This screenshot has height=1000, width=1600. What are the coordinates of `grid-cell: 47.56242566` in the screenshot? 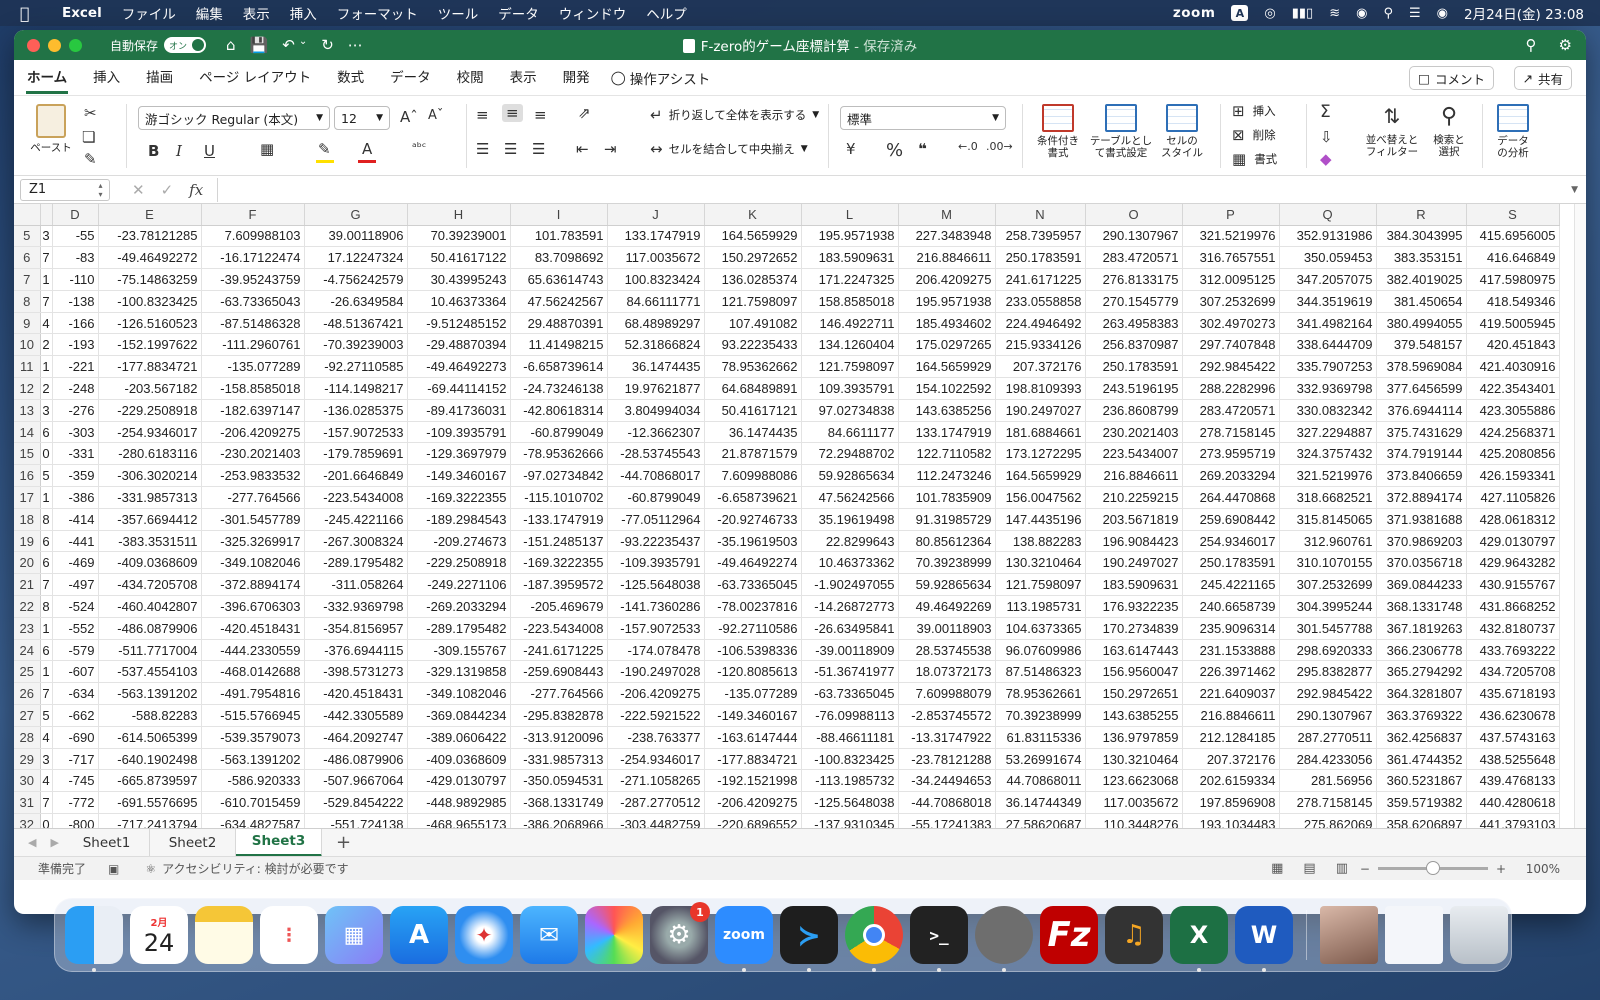 It's located at (850, 497).